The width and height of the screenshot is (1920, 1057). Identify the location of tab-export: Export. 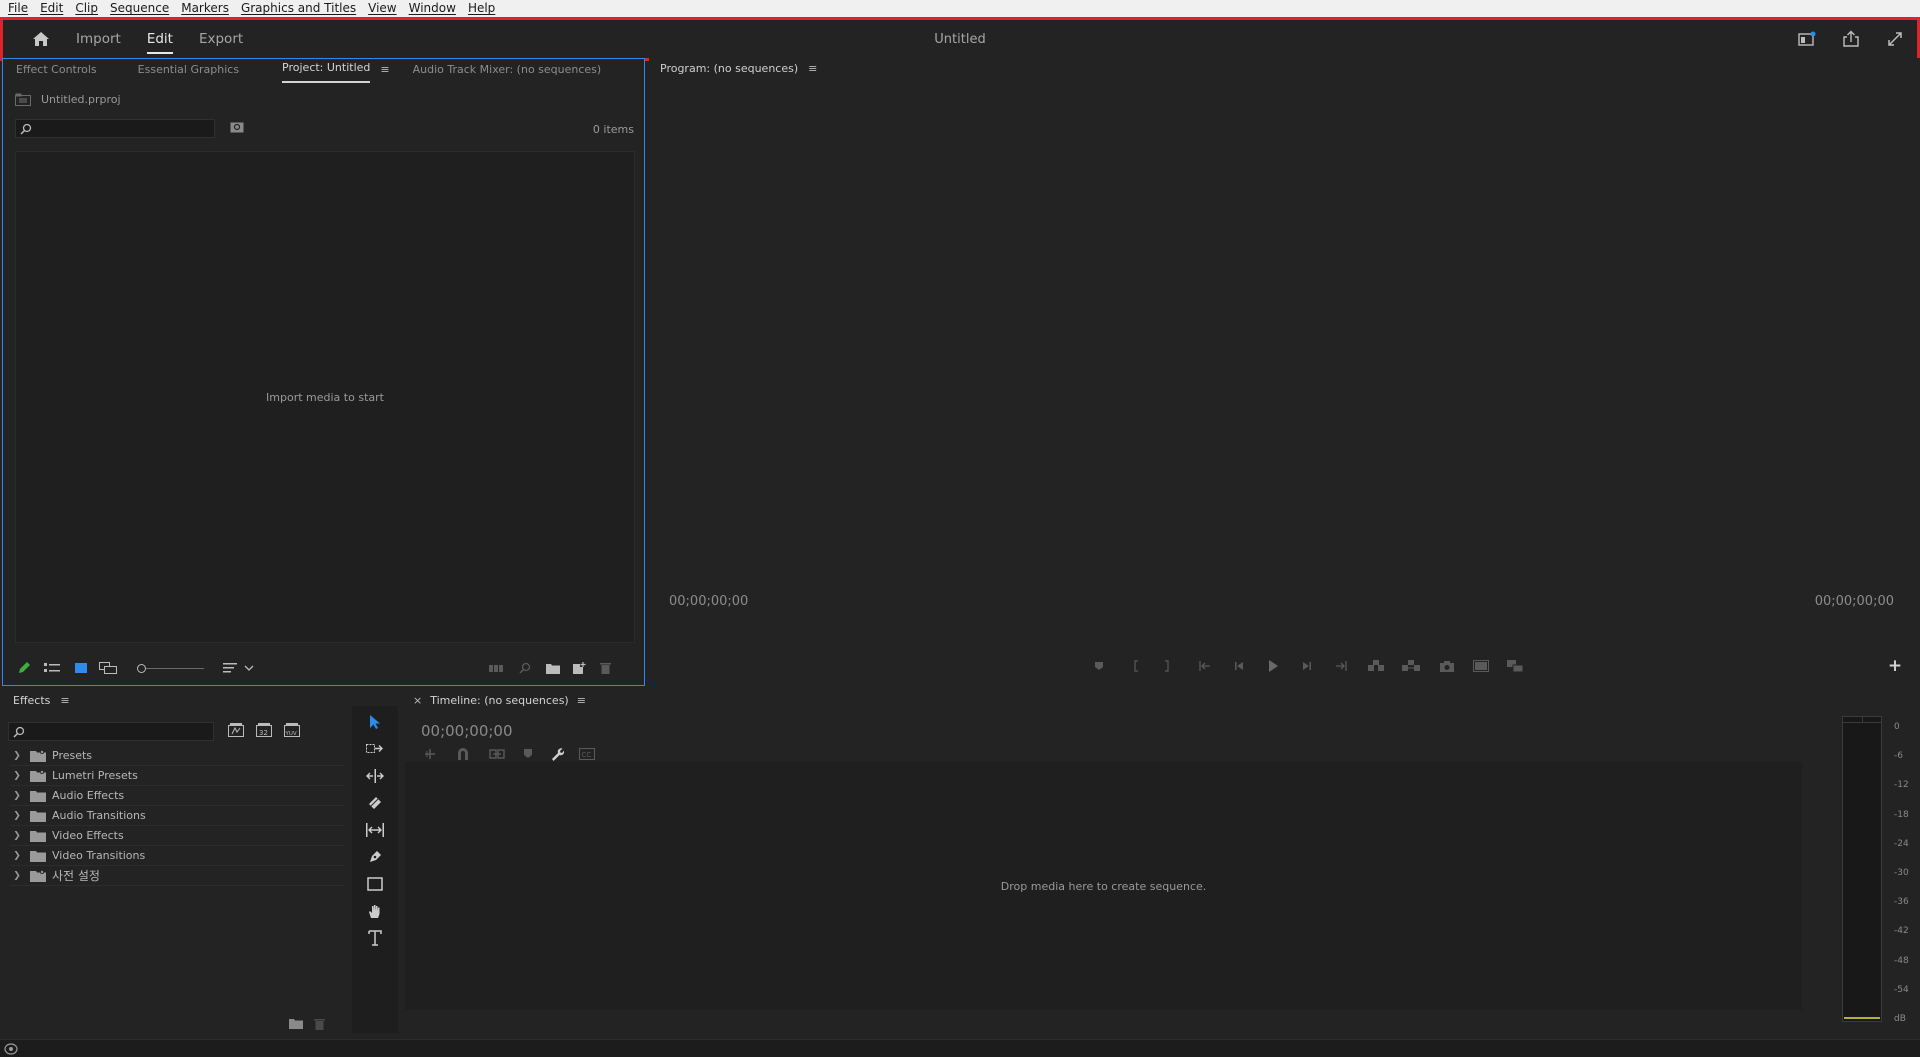
(221, 39).